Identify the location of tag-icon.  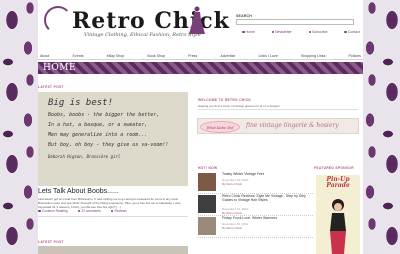
(112, 211).